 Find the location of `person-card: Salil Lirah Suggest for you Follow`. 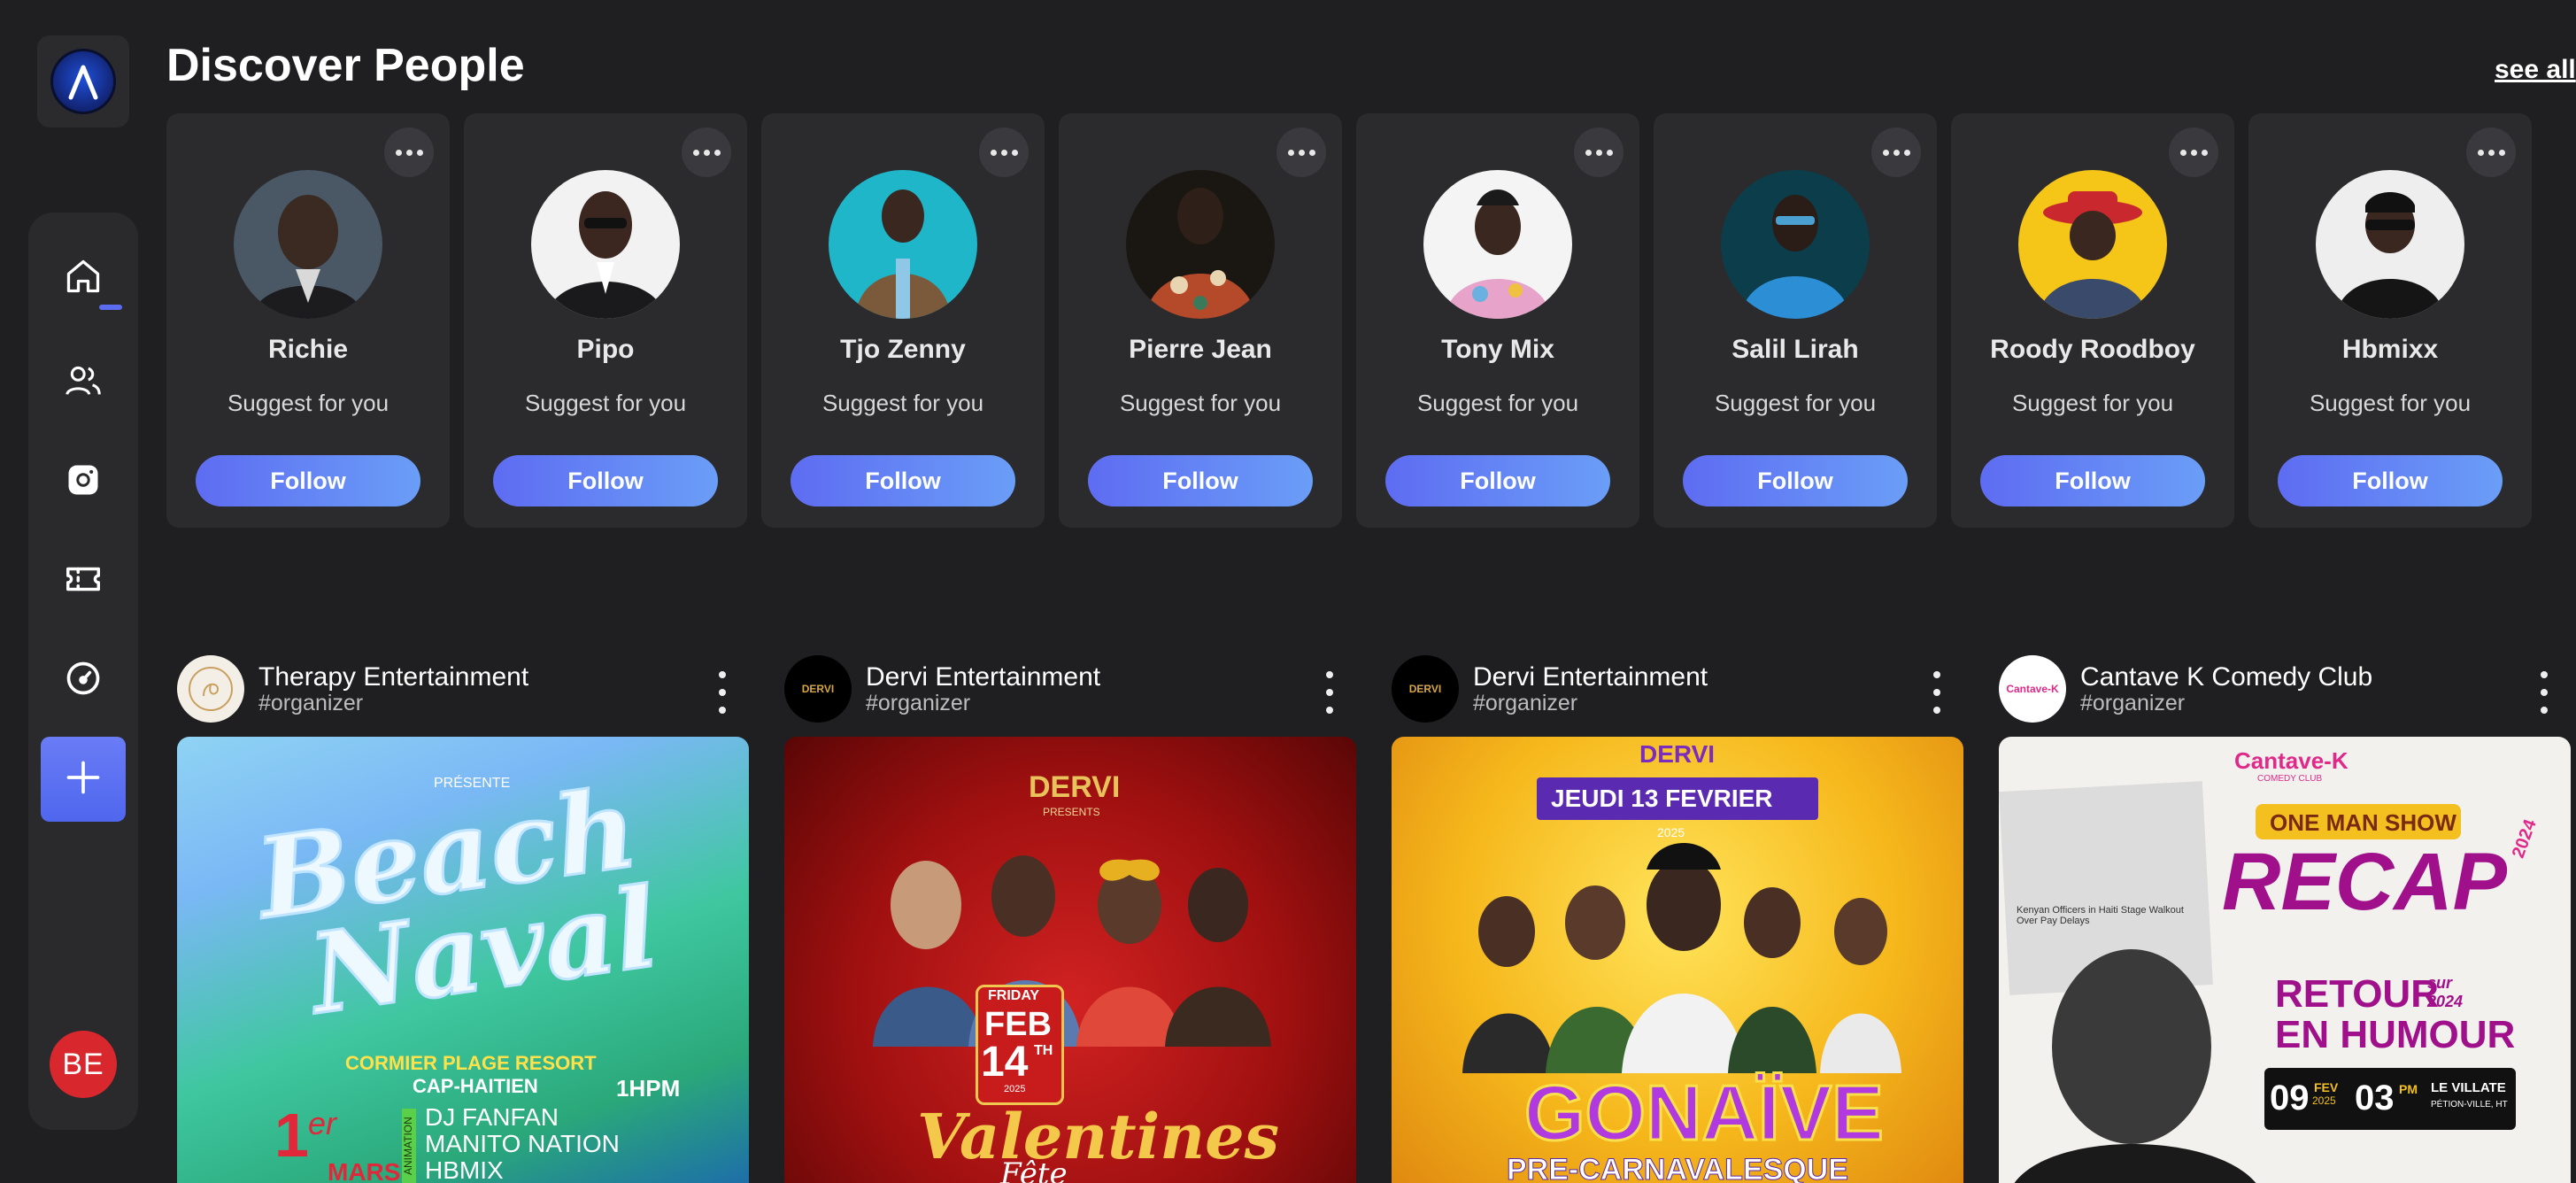

person-card: Salil Lirah Suggest for you Follow is located at coordinates (1795, 320).